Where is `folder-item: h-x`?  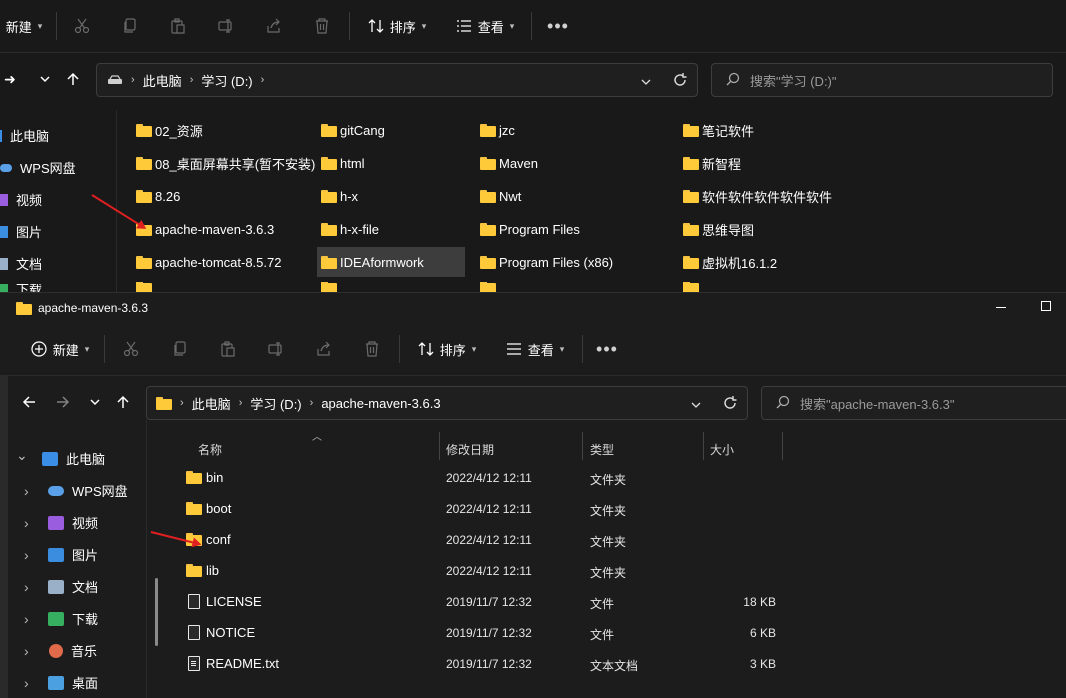 folder-item: h-x is located at coordinates (340, 196).